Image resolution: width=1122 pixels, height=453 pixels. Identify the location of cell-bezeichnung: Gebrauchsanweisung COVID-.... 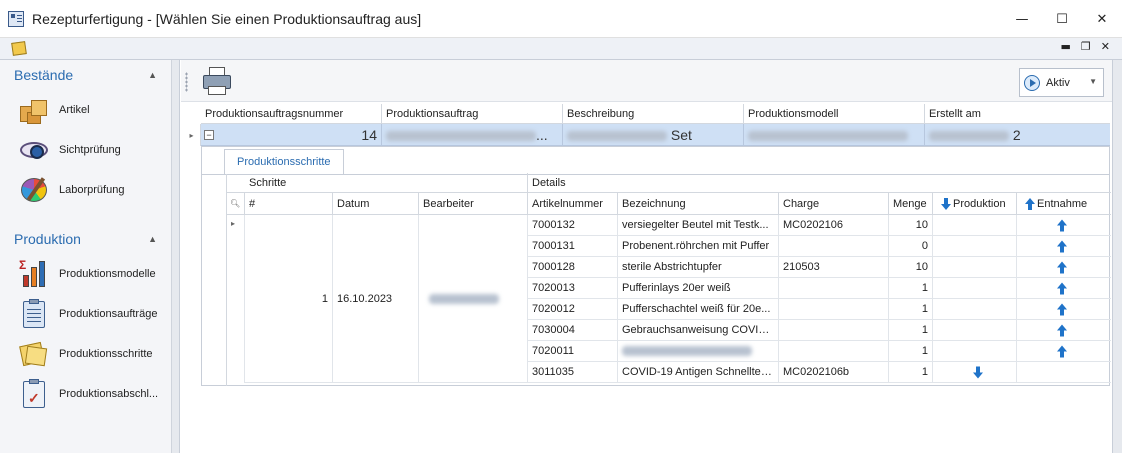
(698, 330).